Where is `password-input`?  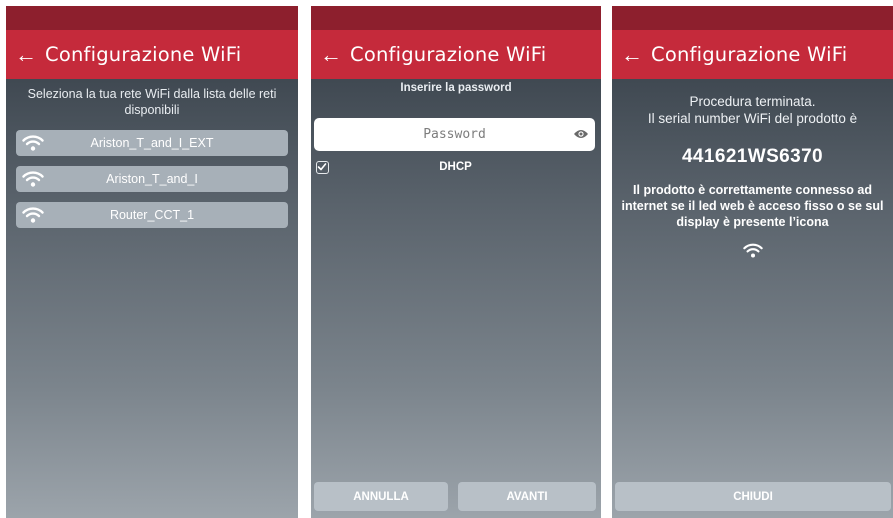 password-input is located at coordinates (454, 134).